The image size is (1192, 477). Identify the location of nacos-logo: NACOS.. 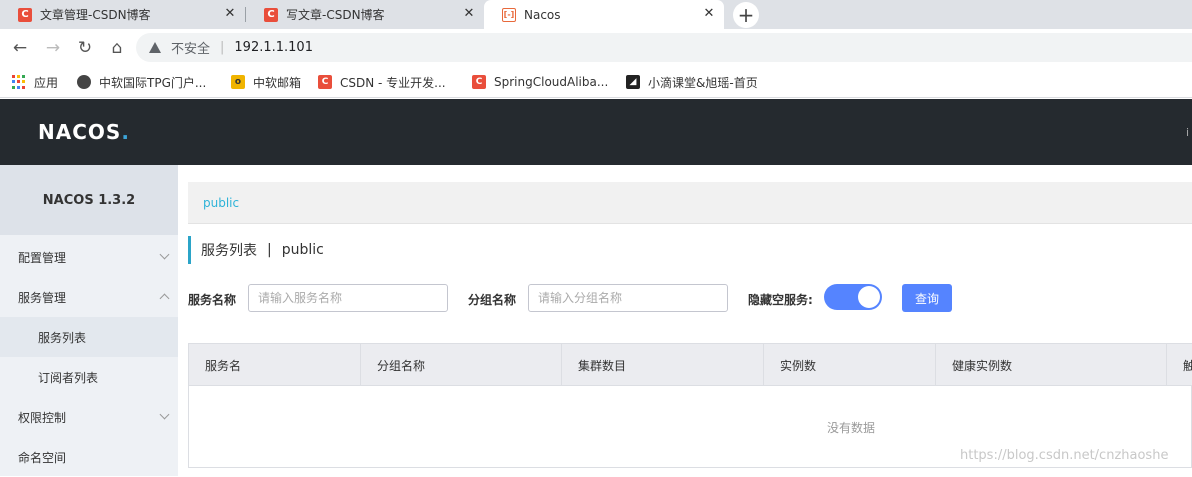
(84, 132).